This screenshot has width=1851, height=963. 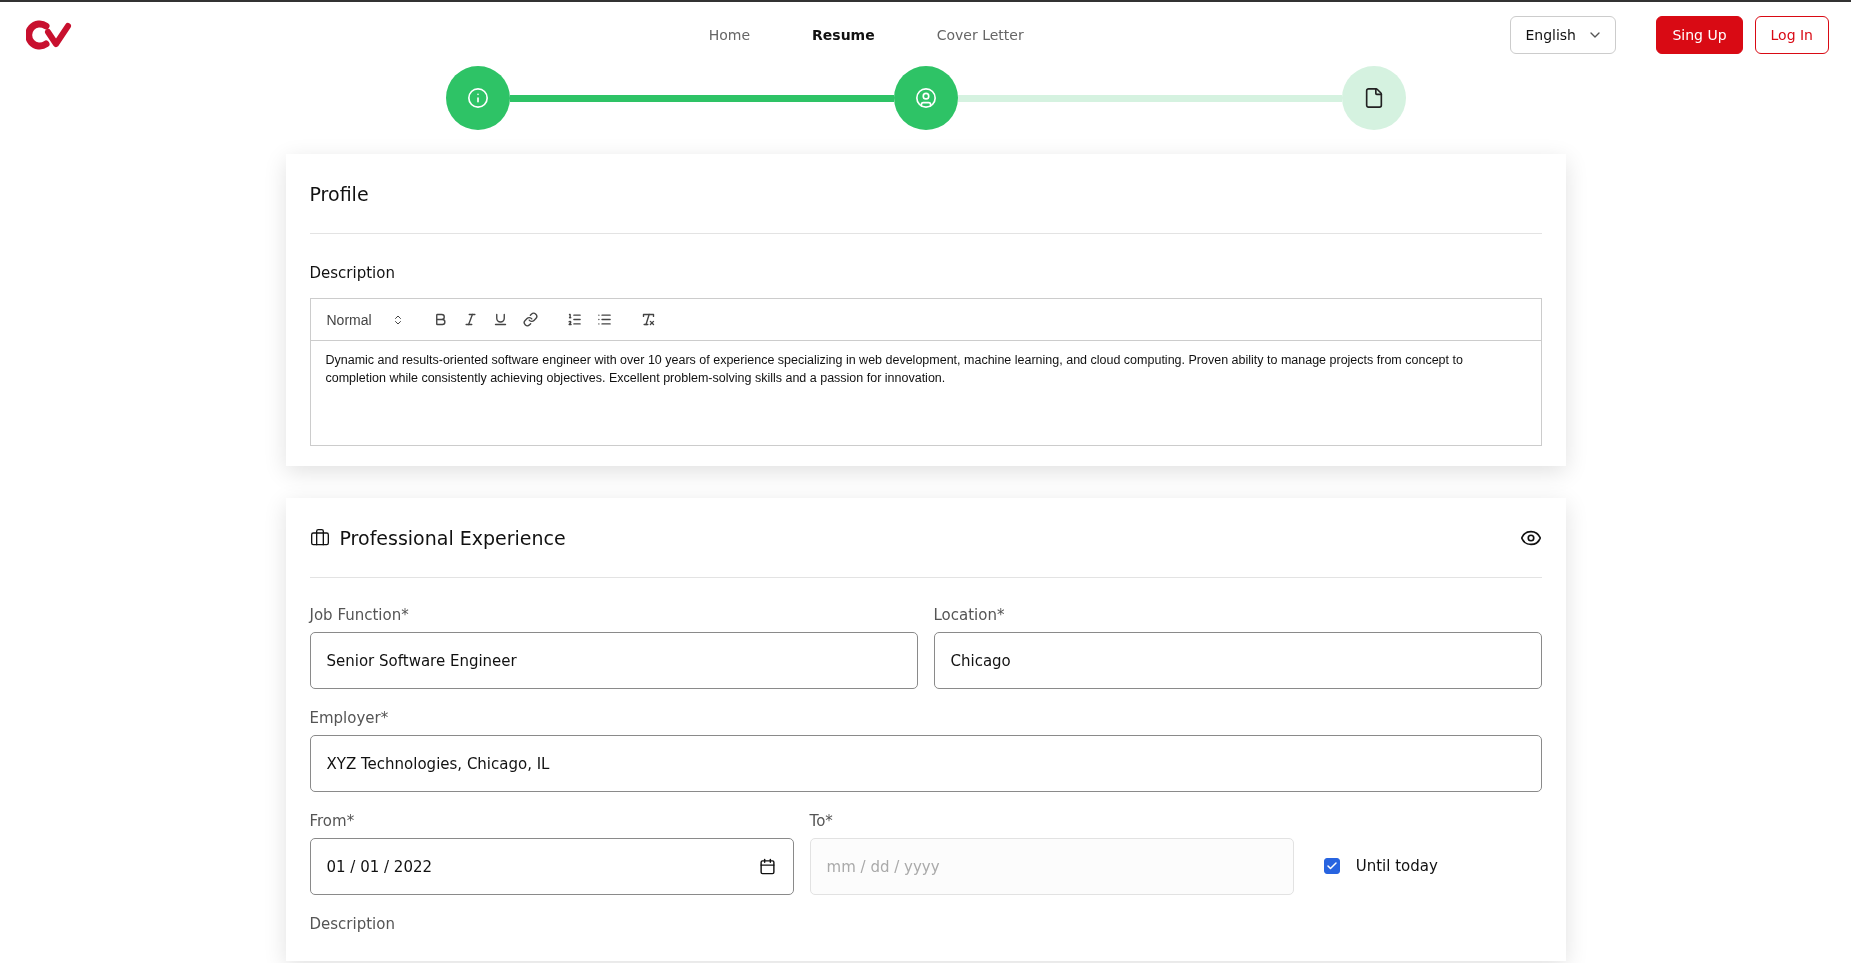 What do you see at coordinates (319, 537) in the screenshot?
I see `briefcase-icon` at bounding box center [319, 537].